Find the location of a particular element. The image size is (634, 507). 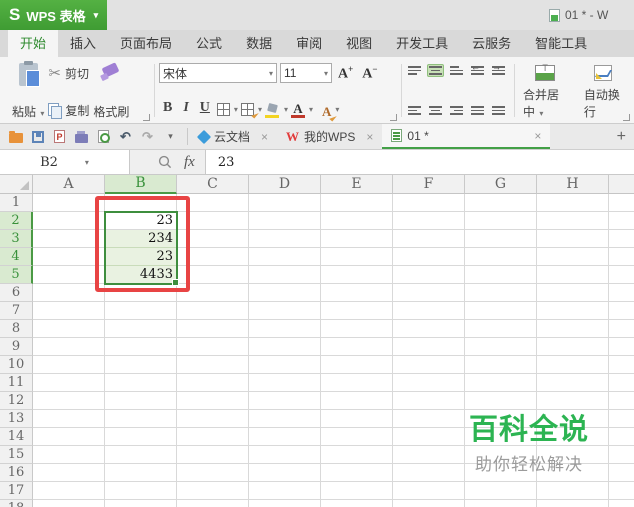

row-header-14: 14 is located at coordinates (16, 437).